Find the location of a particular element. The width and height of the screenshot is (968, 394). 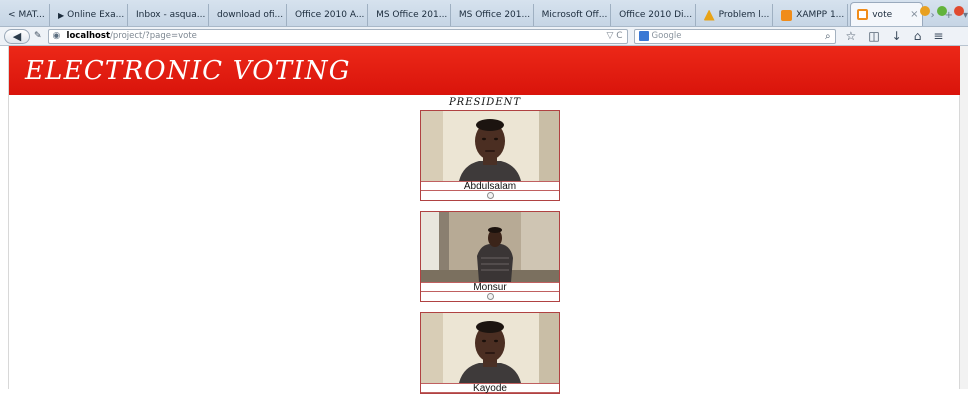

candidate-card: Monsur is located at coordinates (490, 256).